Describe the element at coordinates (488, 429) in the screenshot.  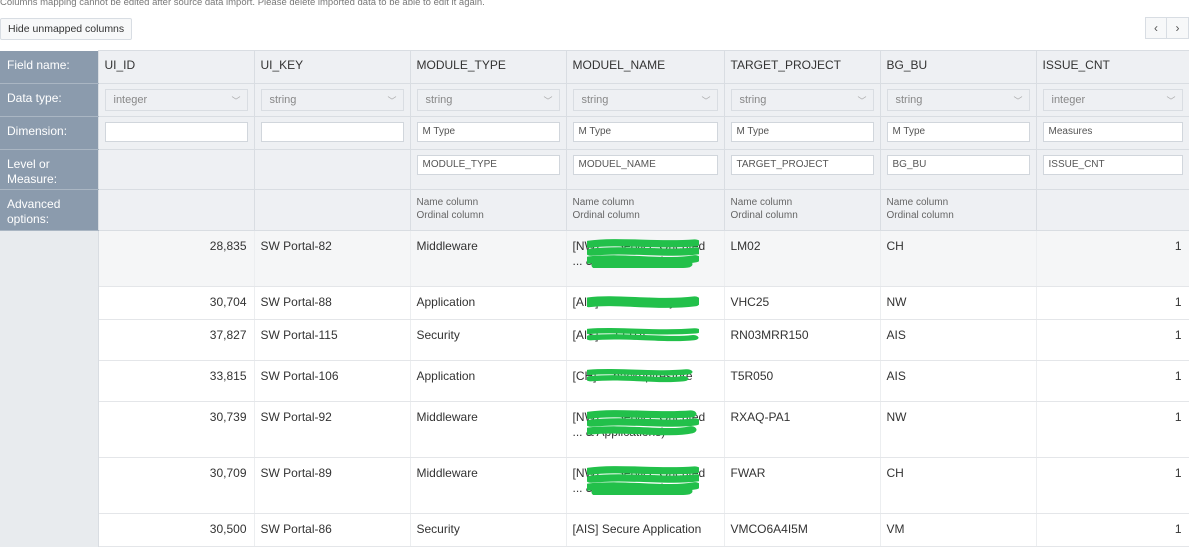
I see `module-type-cell: Middleware` at that location.